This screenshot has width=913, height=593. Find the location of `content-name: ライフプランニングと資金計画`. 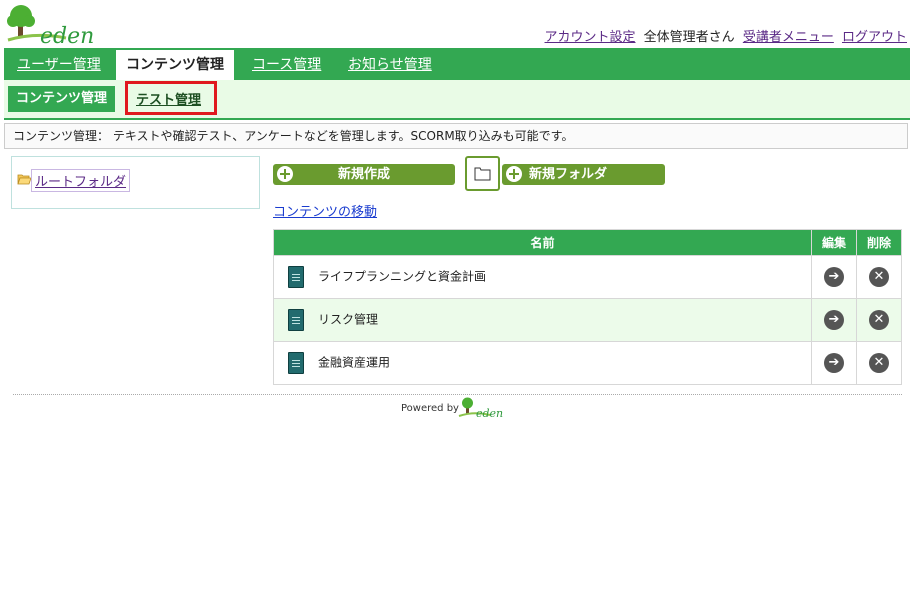

content-name: ライフプランニングと資金計画 is located at coordinates (402, 277).